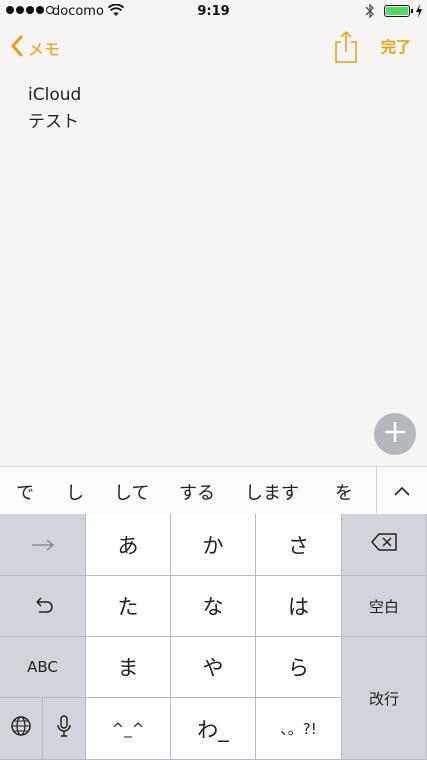  What do you see at coordinates (384, 606) in the screenshot?
I see `space-key: 空白` at bounding box center [384, 606].